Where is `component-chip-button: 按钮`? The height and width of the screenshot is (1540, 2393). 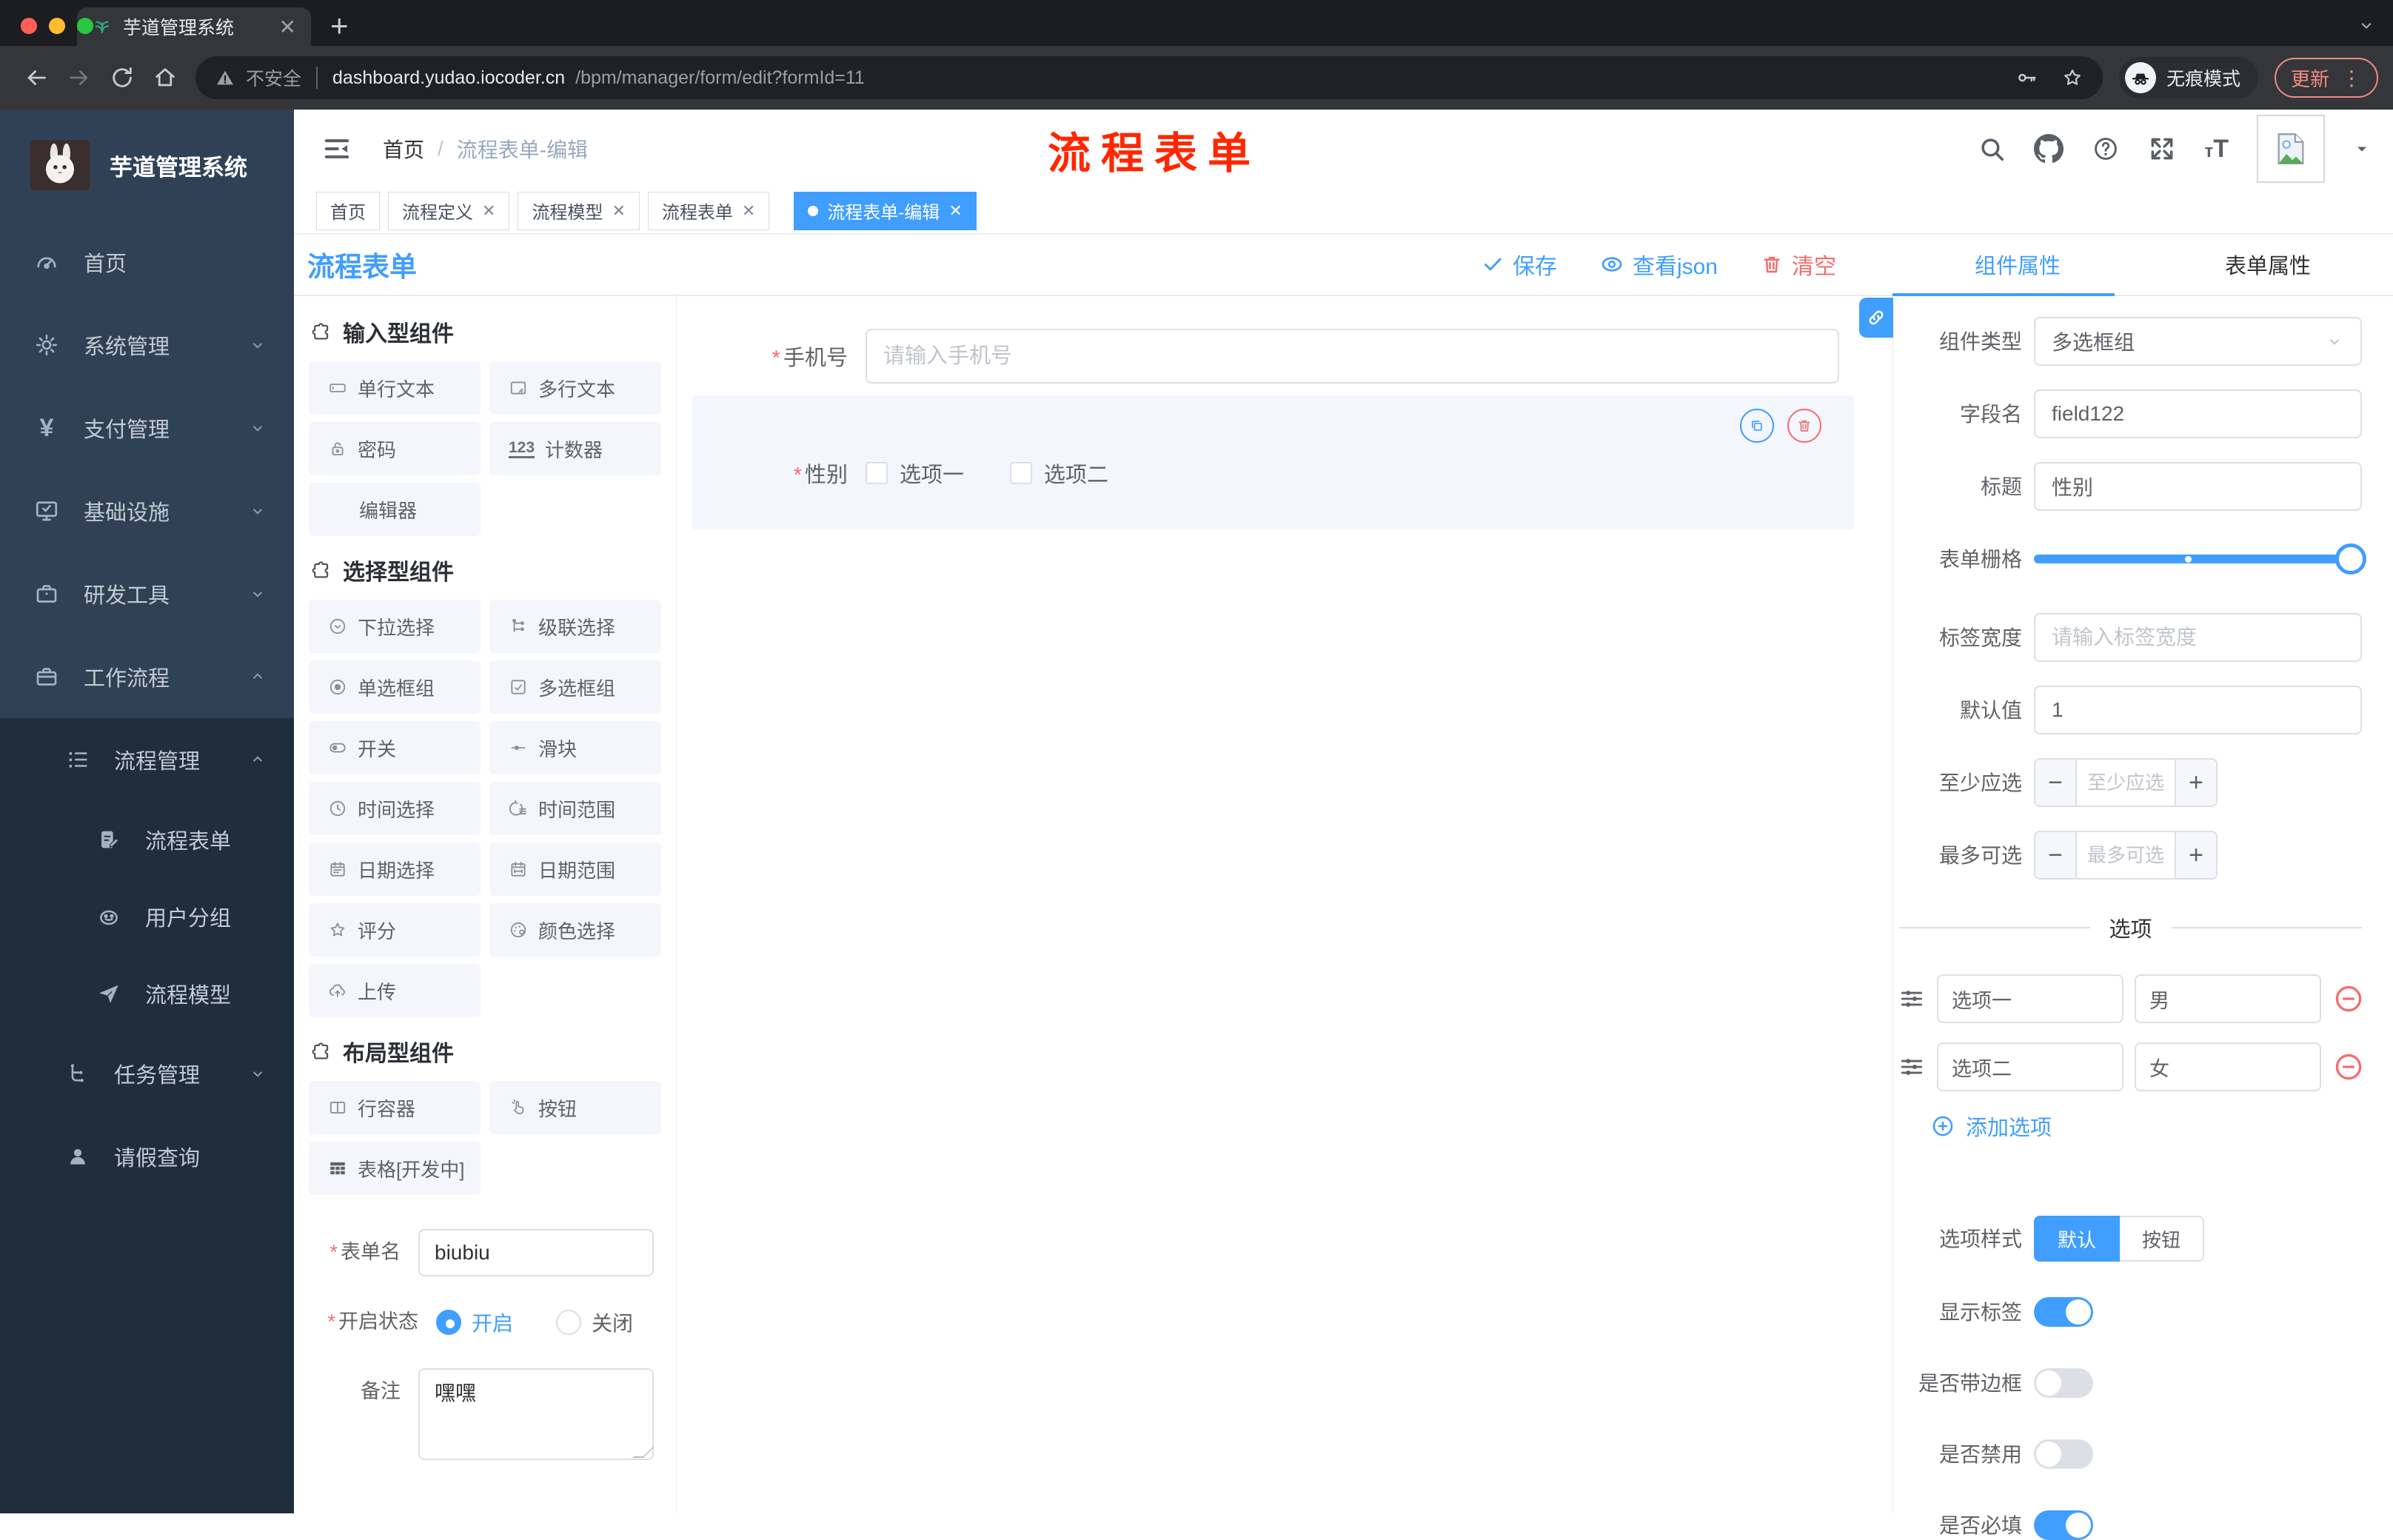 component-chip-button: 按钮 is located at coordinates (575, 1107).